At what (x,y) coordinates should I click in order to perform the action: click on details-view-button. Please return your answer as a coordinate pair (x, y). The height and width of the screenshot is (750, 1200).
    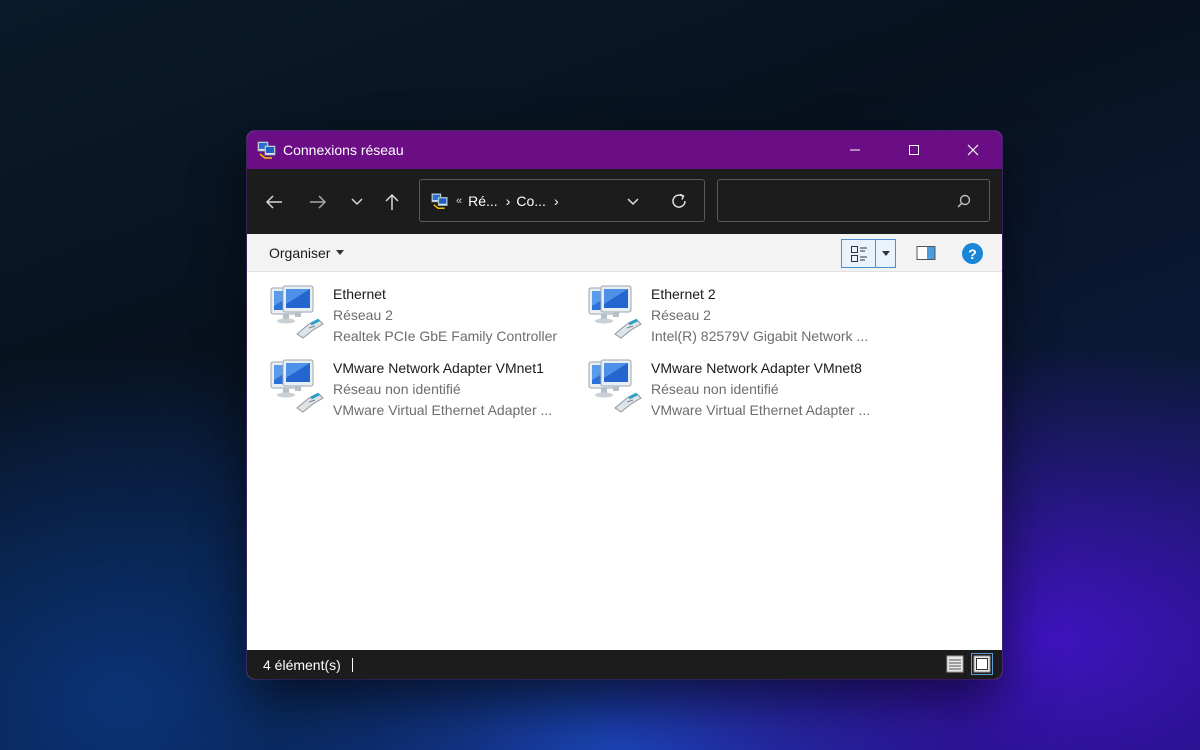
    Looking at the image, I should click on (955, 664).